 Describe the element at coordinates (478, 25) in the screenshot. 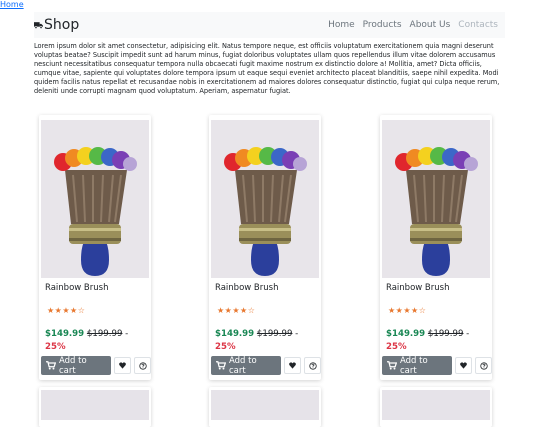

I see `nav-contacts: Contacts` at that location.